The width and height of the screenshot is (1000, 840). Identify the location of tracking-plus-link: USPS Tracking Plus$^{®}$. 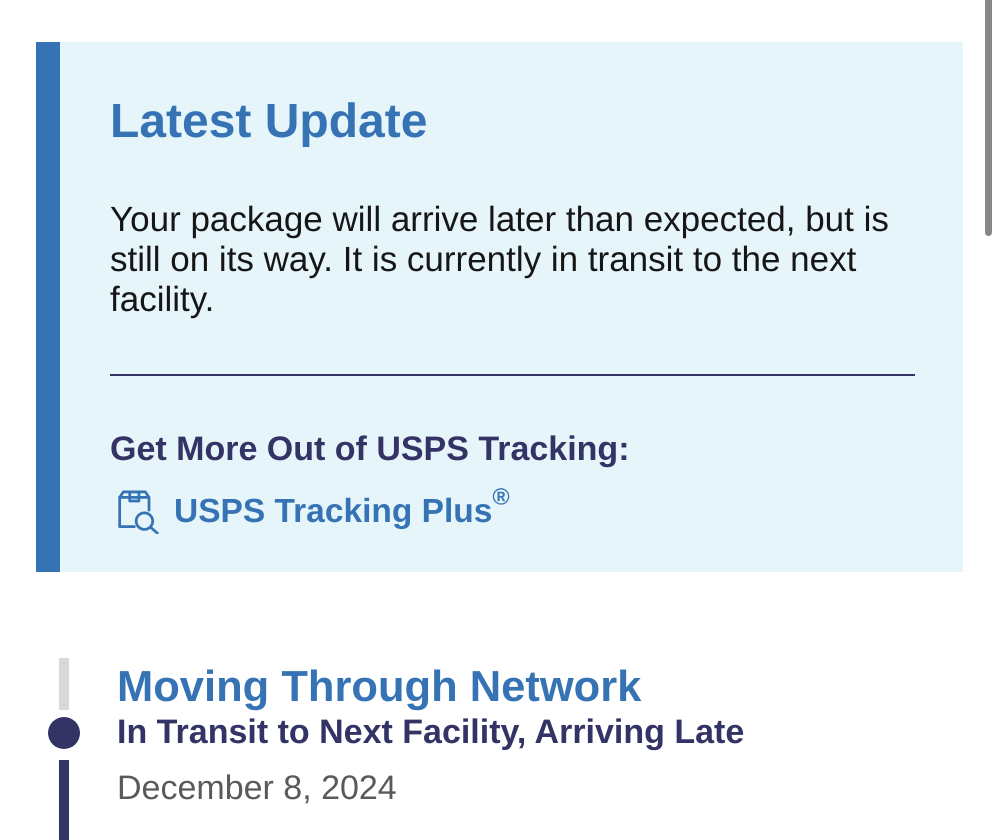
(310, 512).